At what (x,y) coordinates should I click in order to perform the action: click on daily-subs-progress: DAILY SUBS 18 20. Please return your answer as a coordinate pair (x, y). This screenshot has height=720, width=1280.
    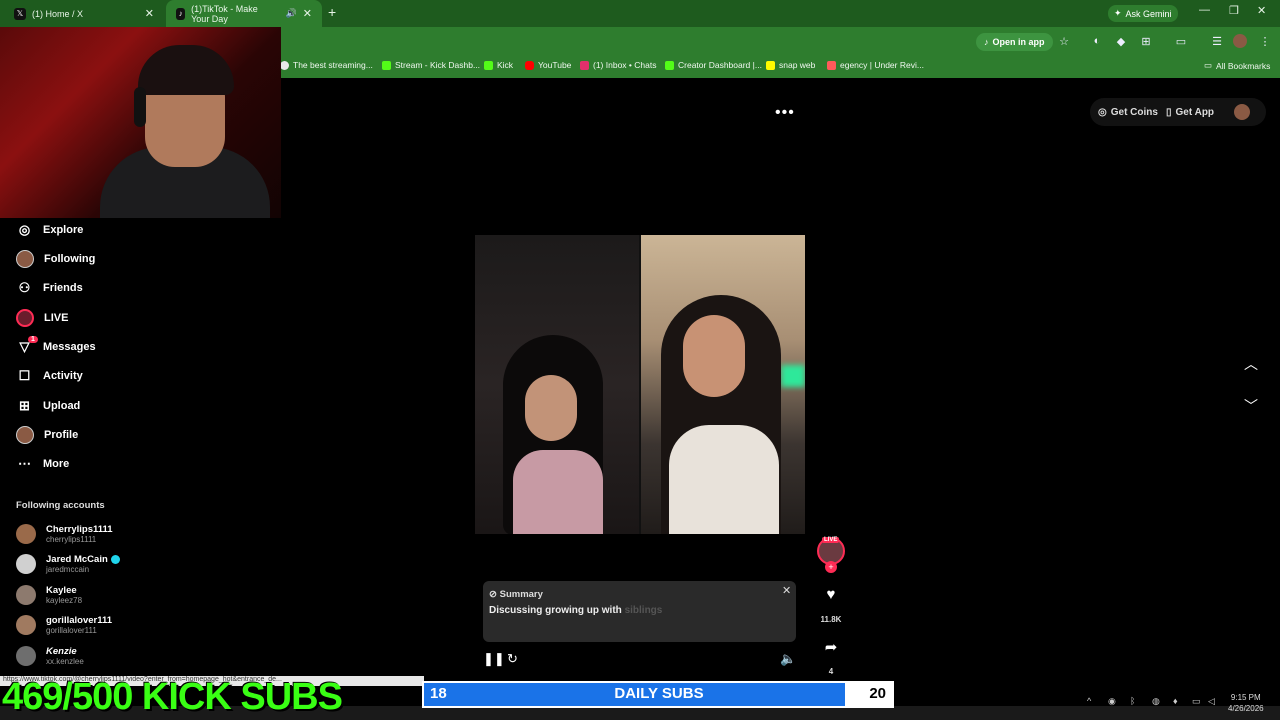
    Looking at the image, I should click on (658, 694).